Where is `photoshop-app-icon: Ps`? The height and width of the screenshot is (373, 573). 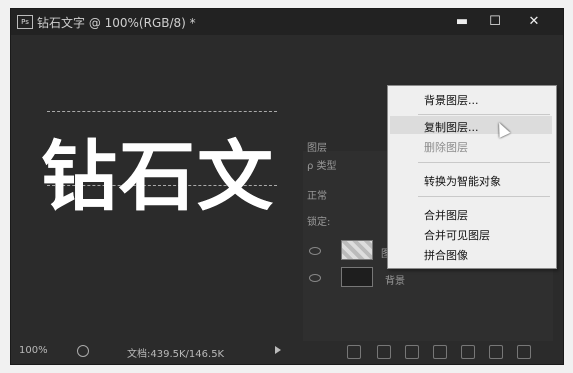
photoshop-app-icon: Ps is located at coordinates (25, 22).